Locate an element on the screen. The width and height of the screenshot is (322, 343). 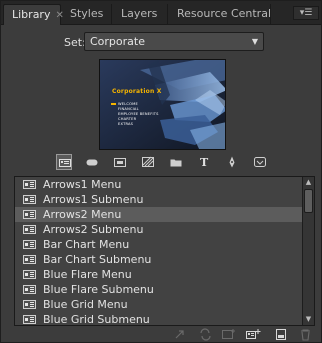
preview-item: FINANCIAL is located at coordinates (128, 109).